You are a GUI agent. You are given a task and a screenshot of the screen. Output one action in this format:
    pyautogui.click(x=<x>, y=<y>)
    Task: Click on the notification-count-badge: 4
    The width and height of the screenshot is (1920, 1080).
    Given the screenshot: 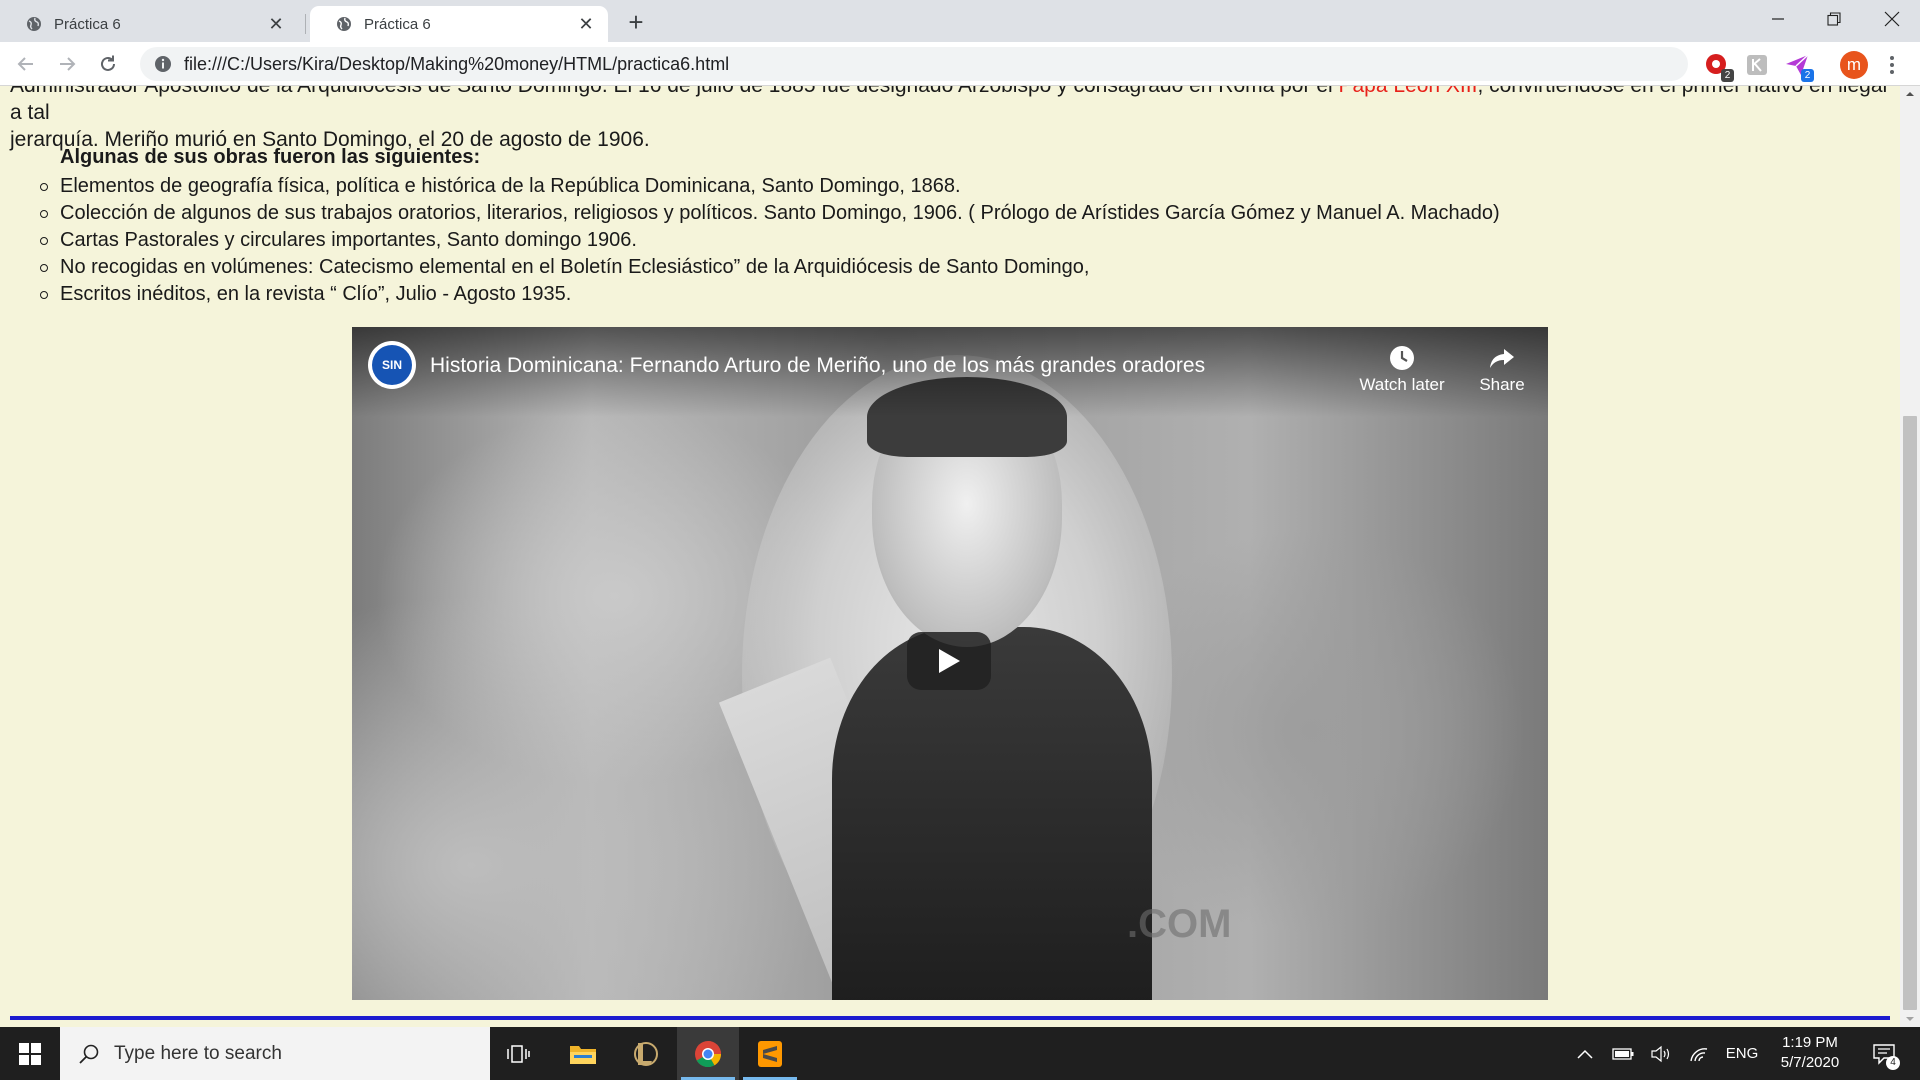 What is the action you would take?
    pyautogui.click(x=1893, y=1063)
    